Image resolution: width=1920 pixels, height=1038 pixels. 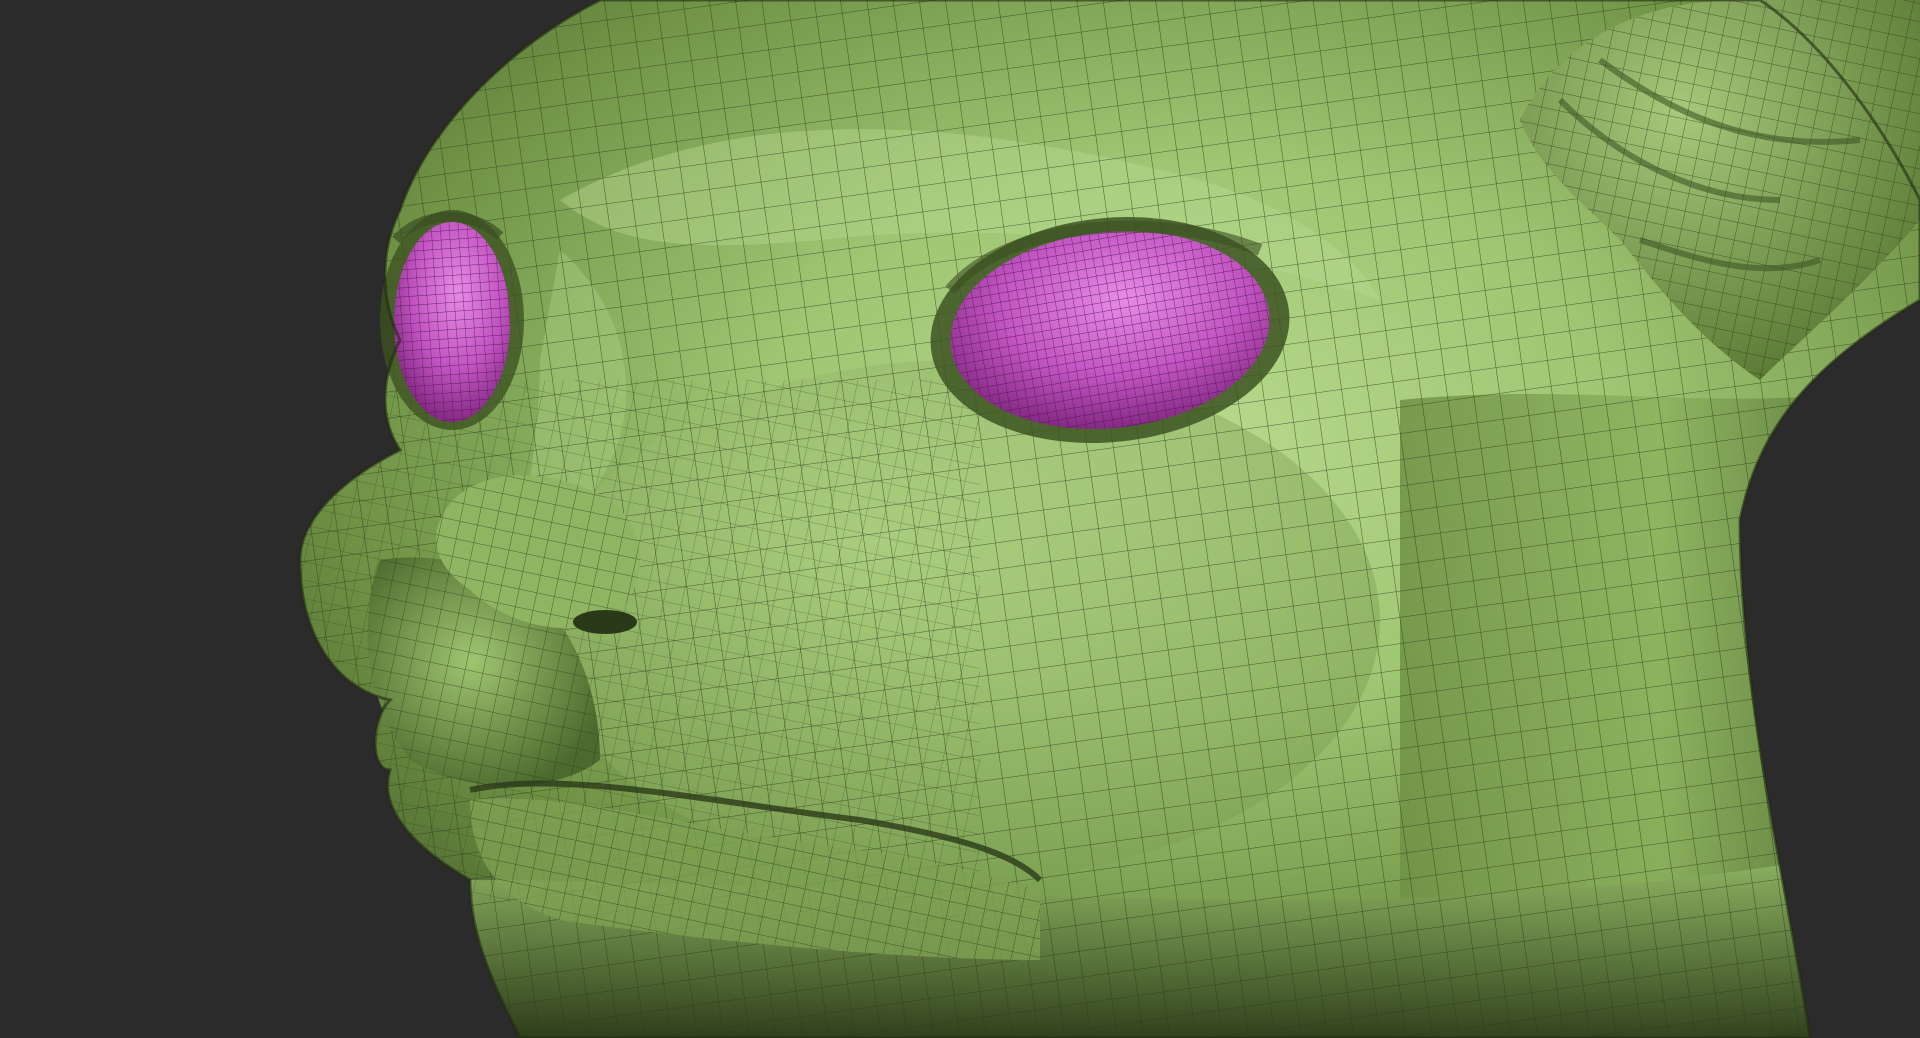 I want to click on left-eye, so click(x=452, y=320).